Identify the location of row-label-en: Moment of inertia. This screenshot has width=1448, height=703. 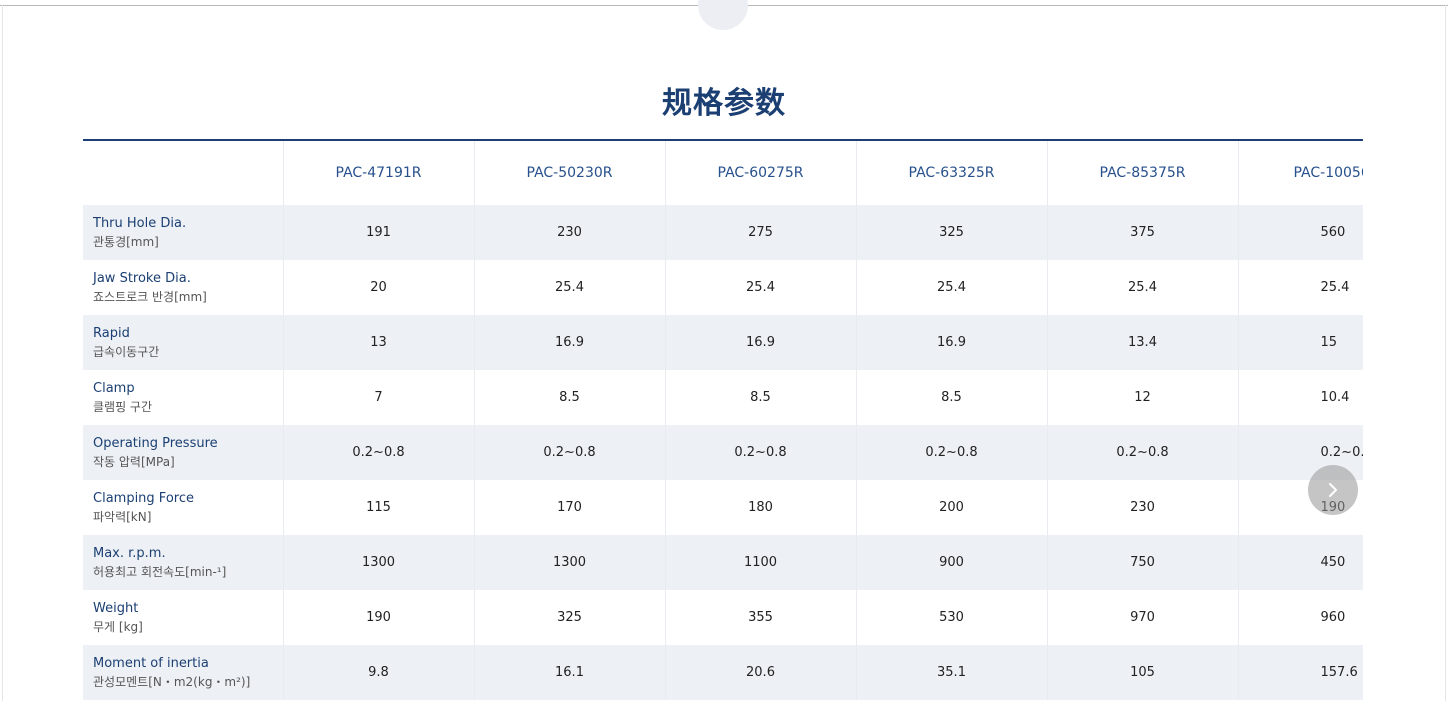
(151, 663).